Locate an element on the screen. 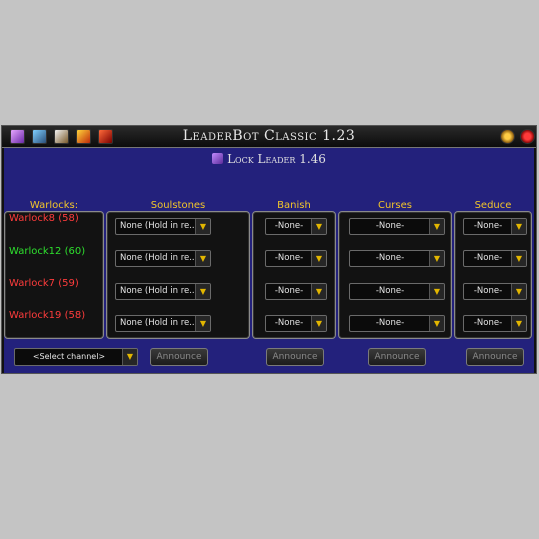 The height and width of the screenshot is (539, 539). window-title: LeaderBot Classic 1.23 is located at coordinates (269, 136).